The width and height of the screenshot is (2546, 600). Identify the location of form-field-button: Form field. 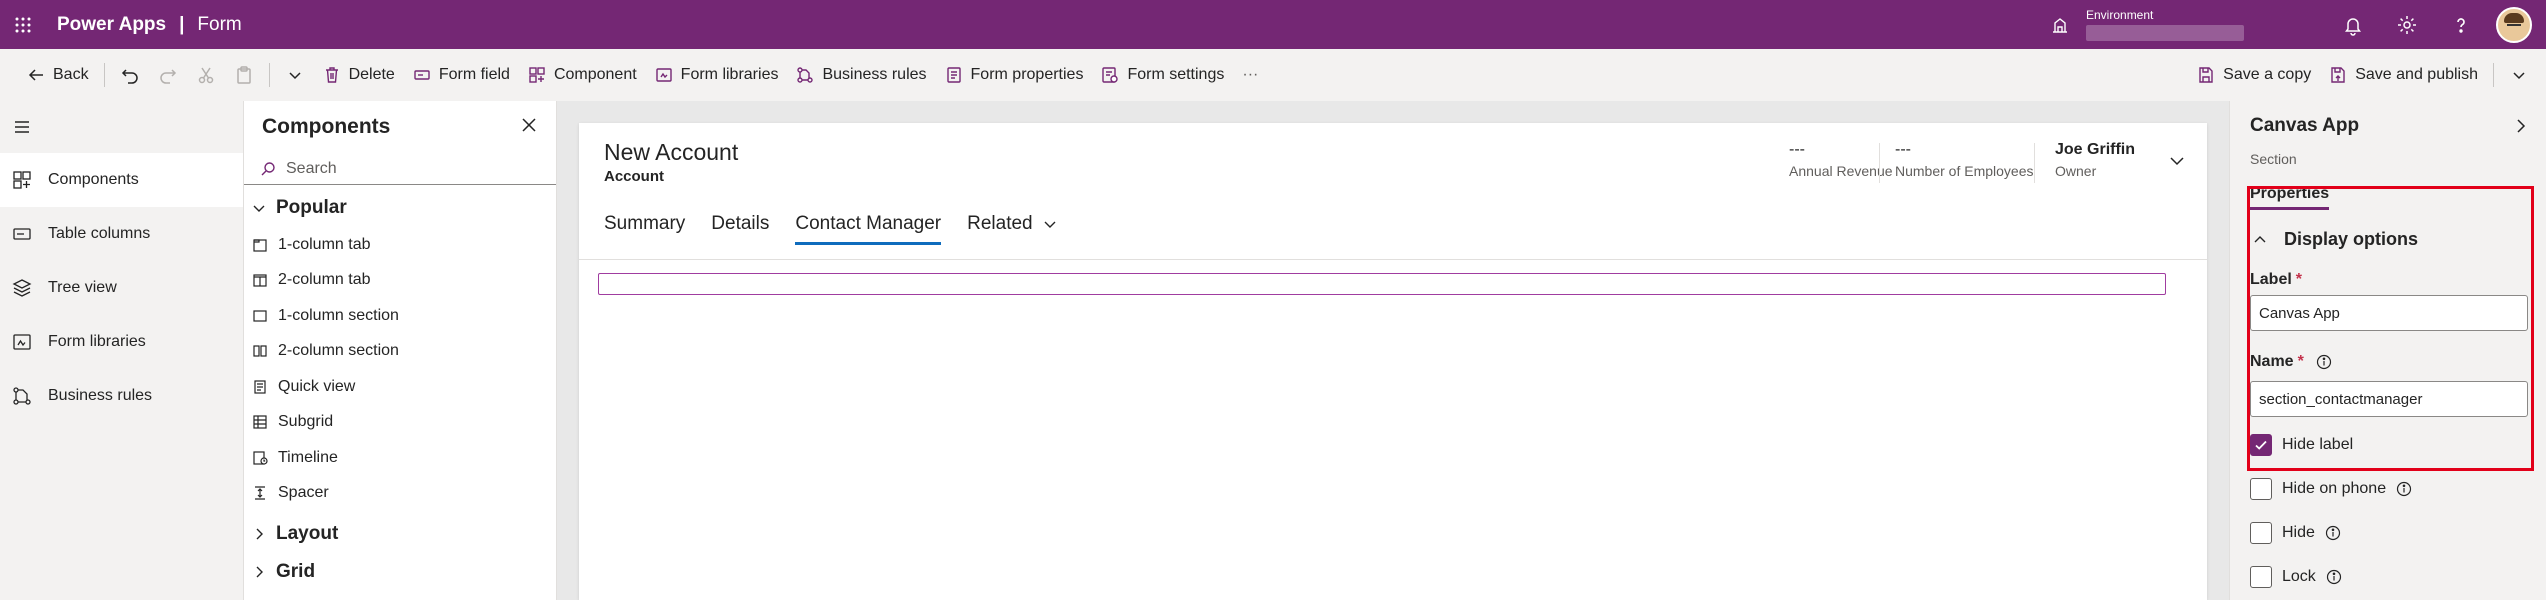
(461, 75).